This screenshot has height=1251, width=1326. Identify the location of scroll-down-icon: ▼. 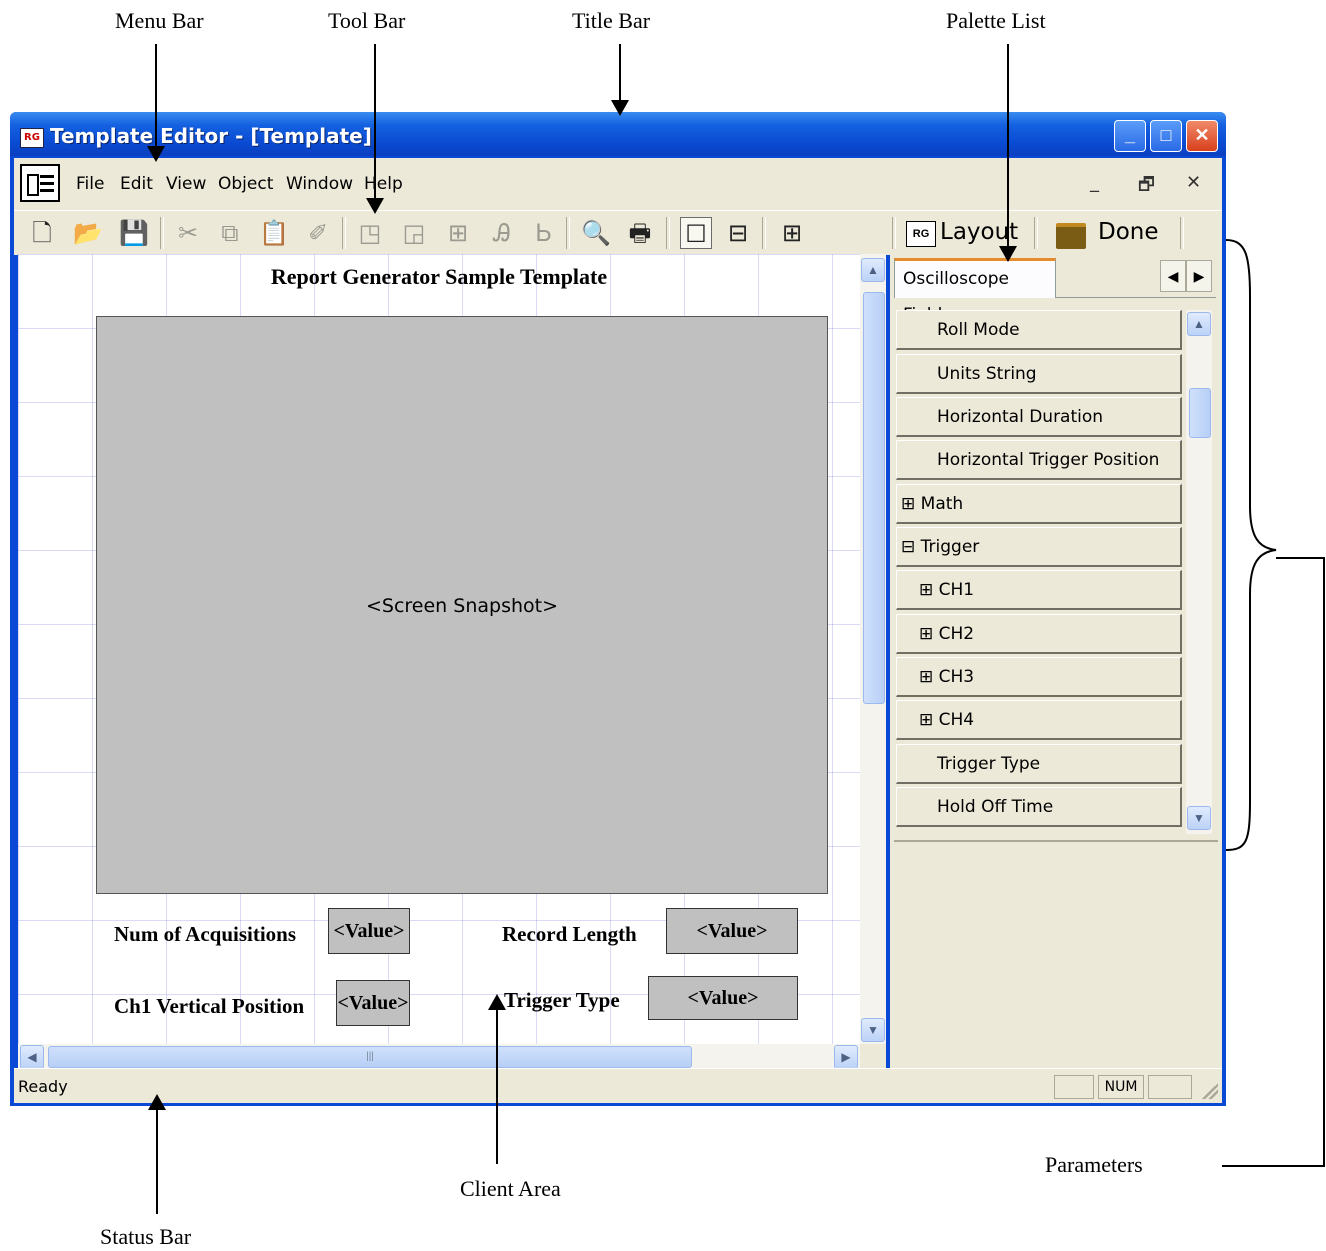
(873, 1030).